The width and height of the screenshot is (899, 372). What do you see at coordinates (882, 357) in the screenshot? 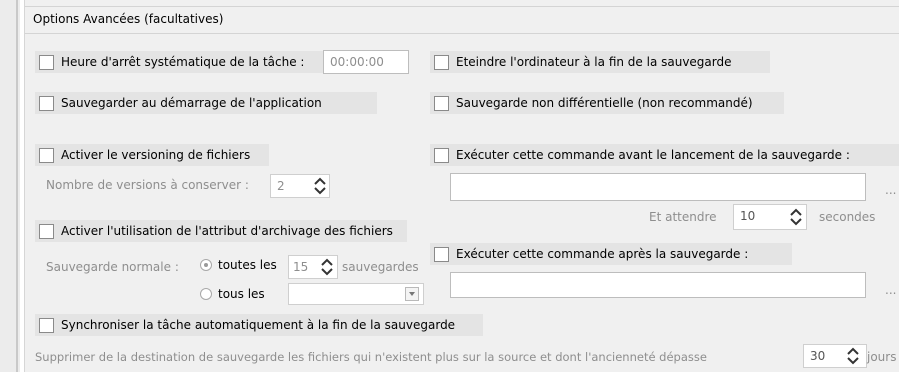
I see `delete-days-unit: jours` at bounding box center [882, 357].